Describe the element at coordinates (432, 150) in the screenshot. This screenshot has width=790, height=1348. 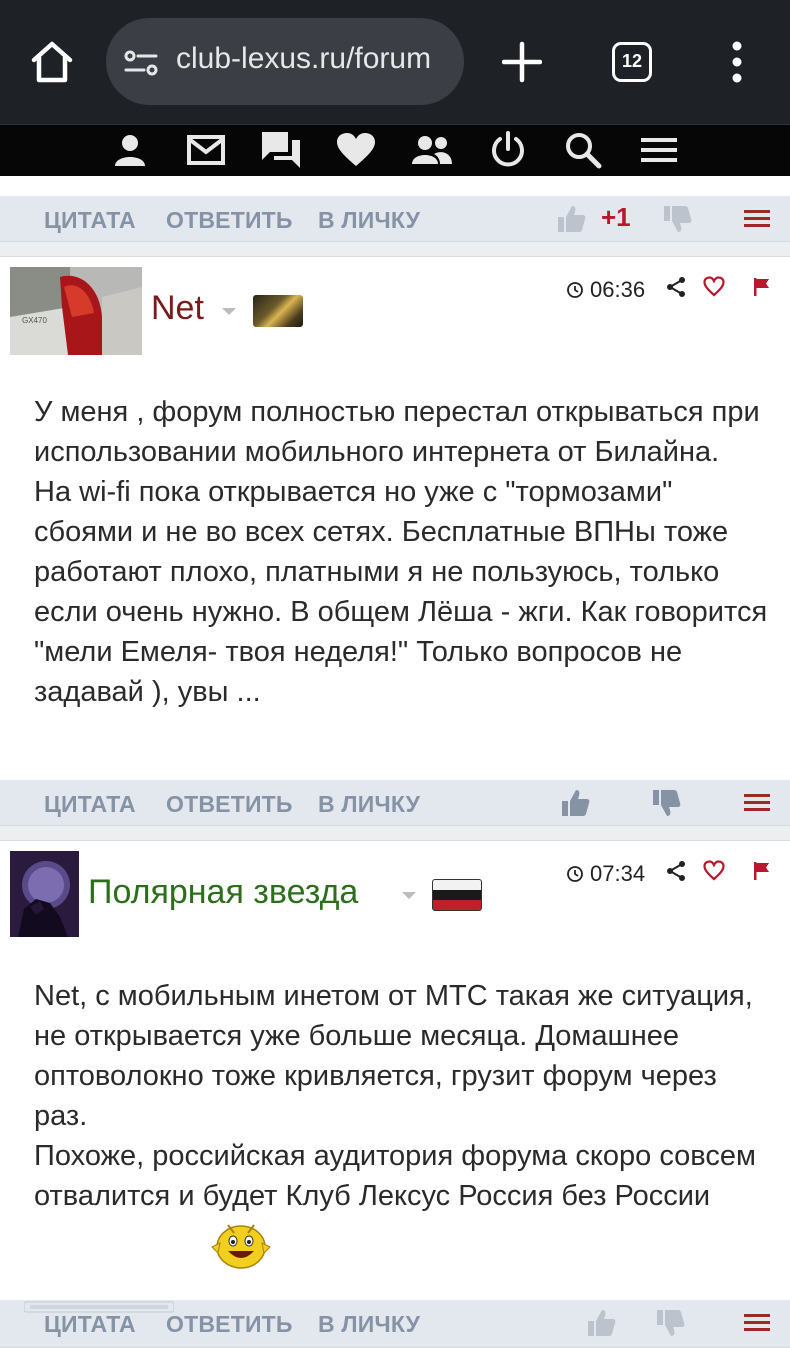
I see `friends-icon` at that location.